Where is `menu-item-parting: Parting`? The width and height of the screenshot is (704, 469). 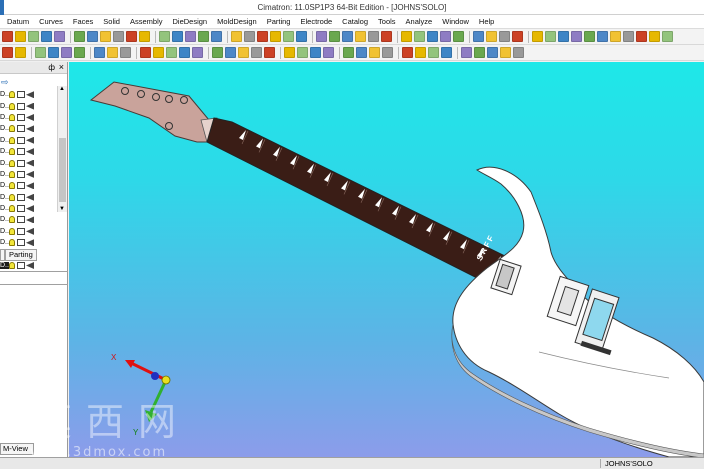
menu-item-parting: Parting is located at coordinates (279, 22).